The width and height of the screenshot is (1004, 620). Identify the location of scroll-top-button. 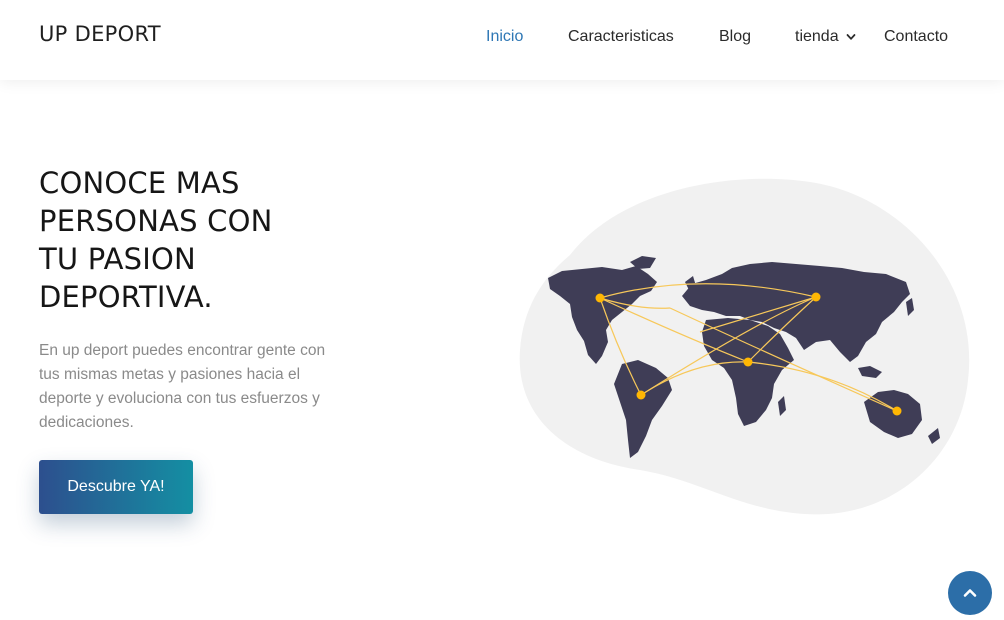
(970, 593).